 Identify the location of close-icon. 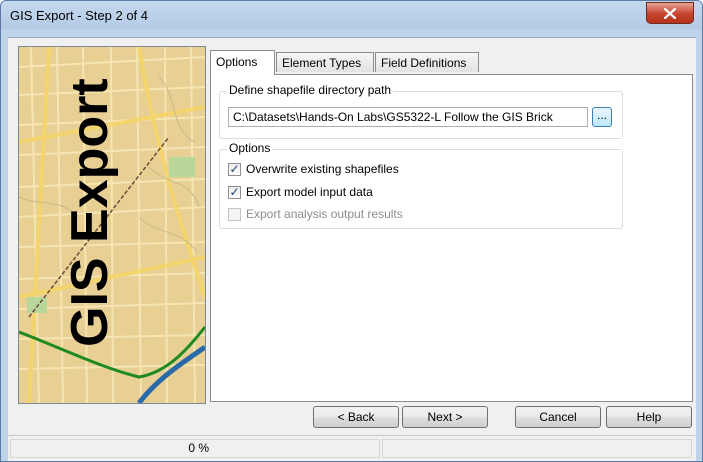
(670, 13).